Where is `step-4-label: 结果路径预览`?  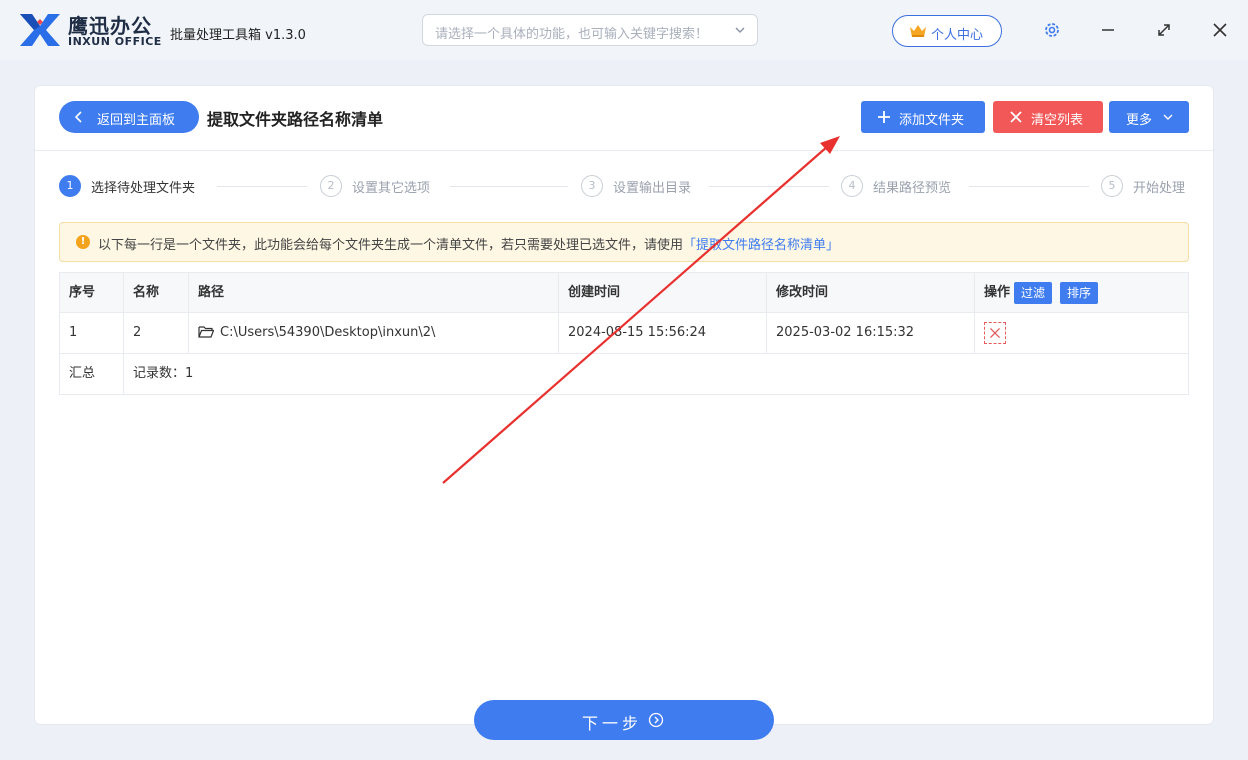 step-4-label: 结果路径预览 is located at coordinates (912, 188).